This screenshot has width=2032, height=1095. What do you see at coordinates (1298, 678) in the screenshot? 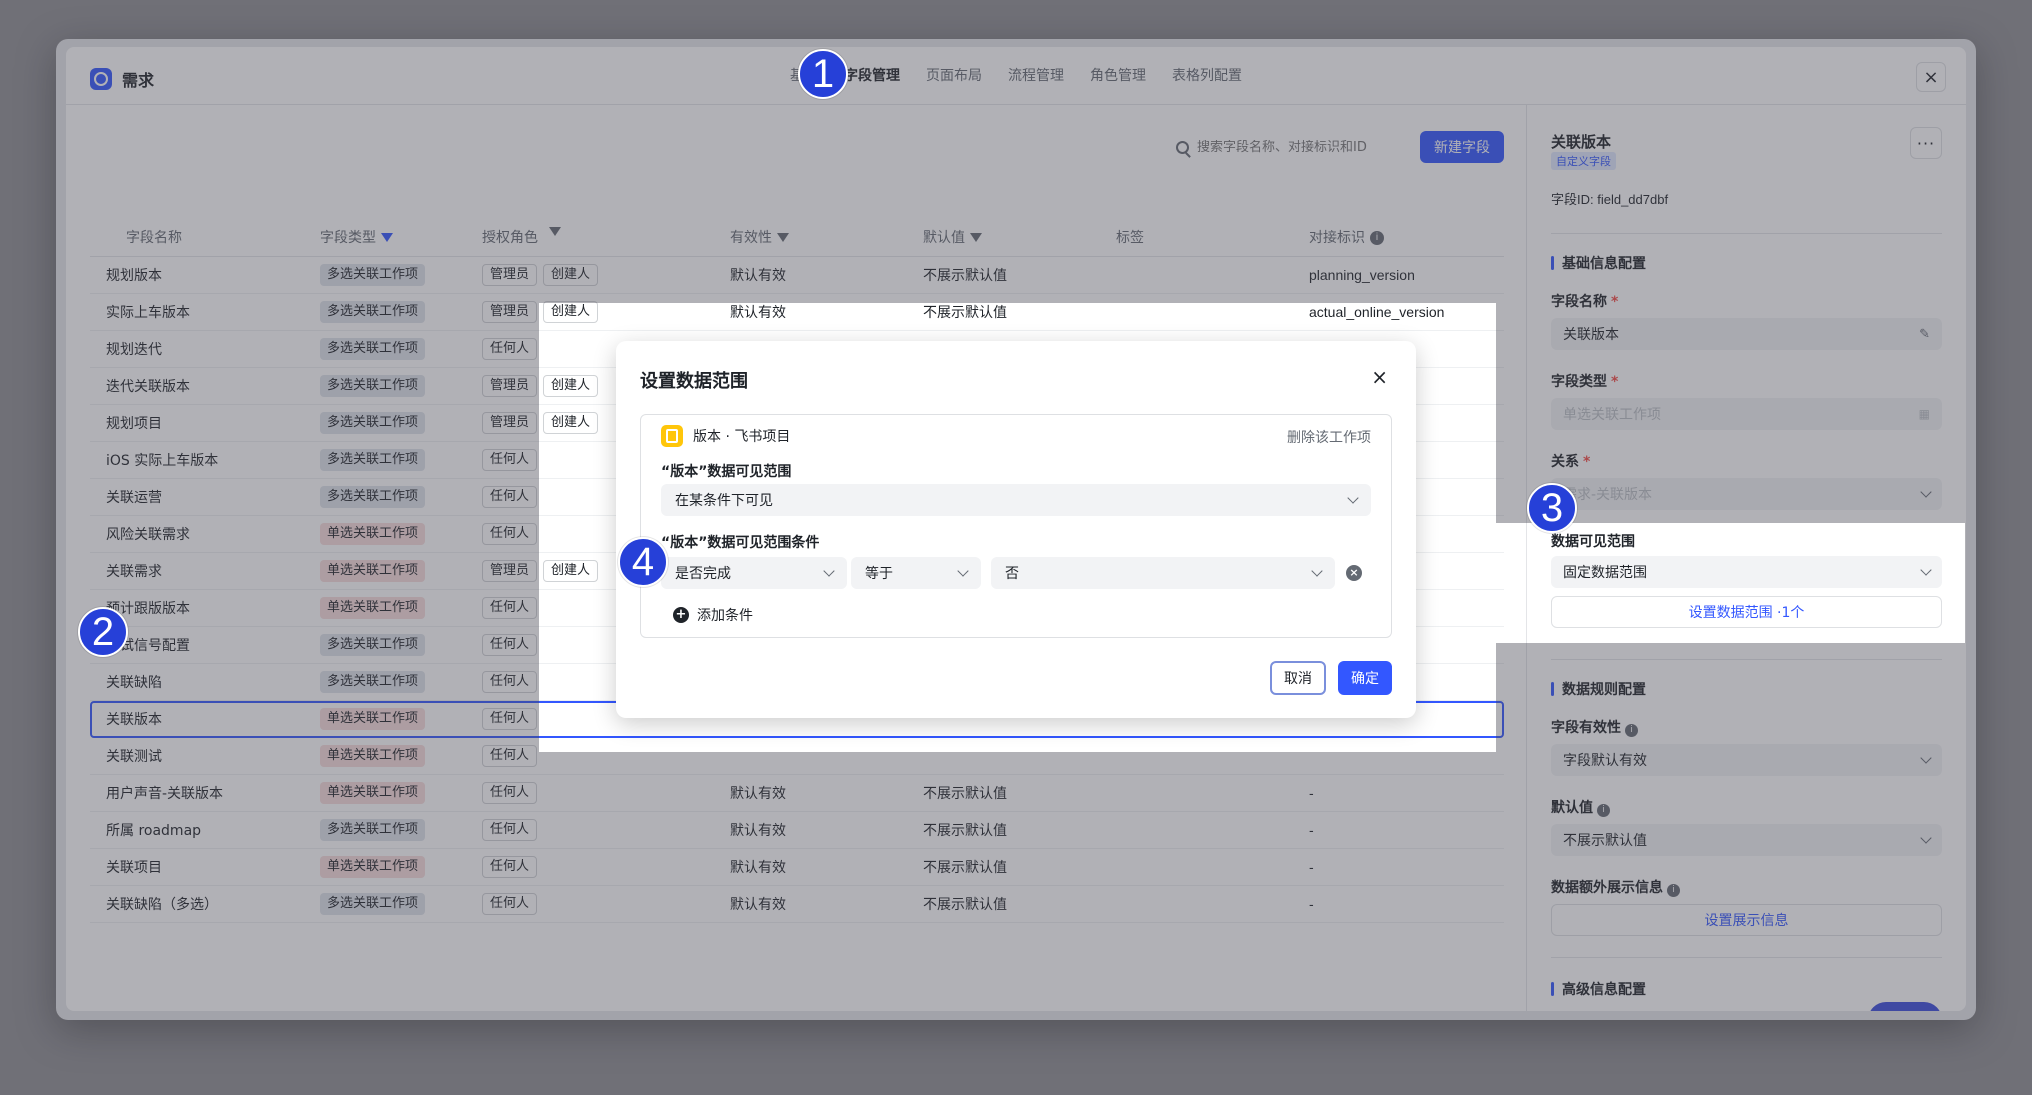
I see `cancel-button: 取消` at bounding box center [1298, 678].